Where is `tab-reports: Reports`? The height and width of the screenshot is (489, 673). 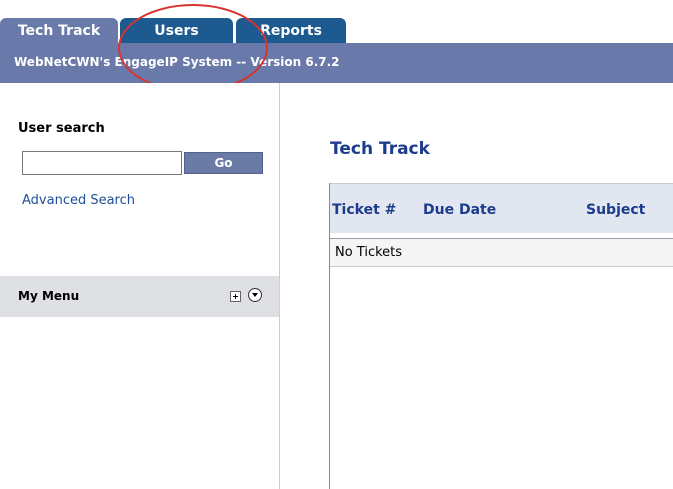
tab-reports: Reports is located at coordinates (291, 30).